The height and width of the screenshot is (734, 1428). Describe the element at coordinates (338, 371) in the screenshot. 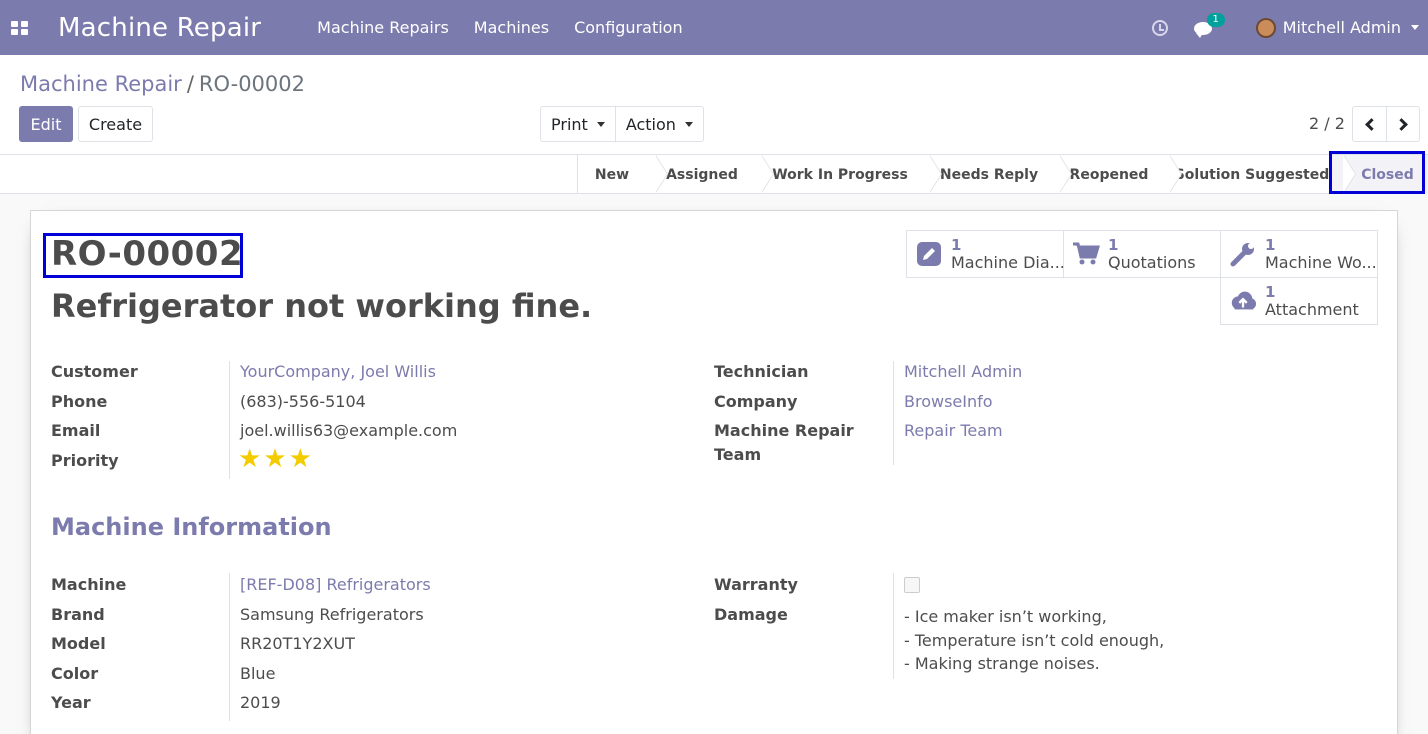

I see `customer-field: YourCompany, Joel Willis` at that location.